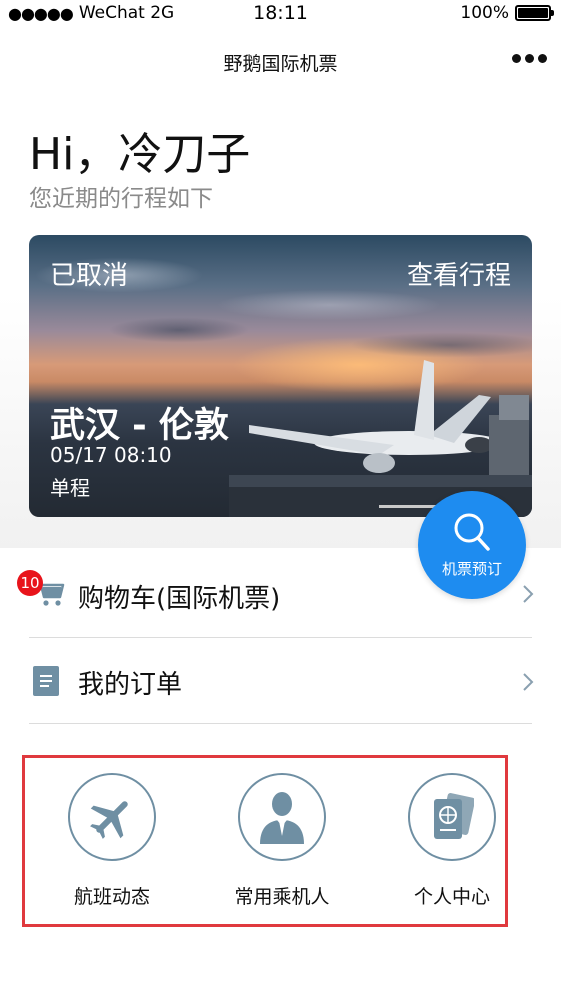  I want to click on battery-info: 100%, so click(507, 13).